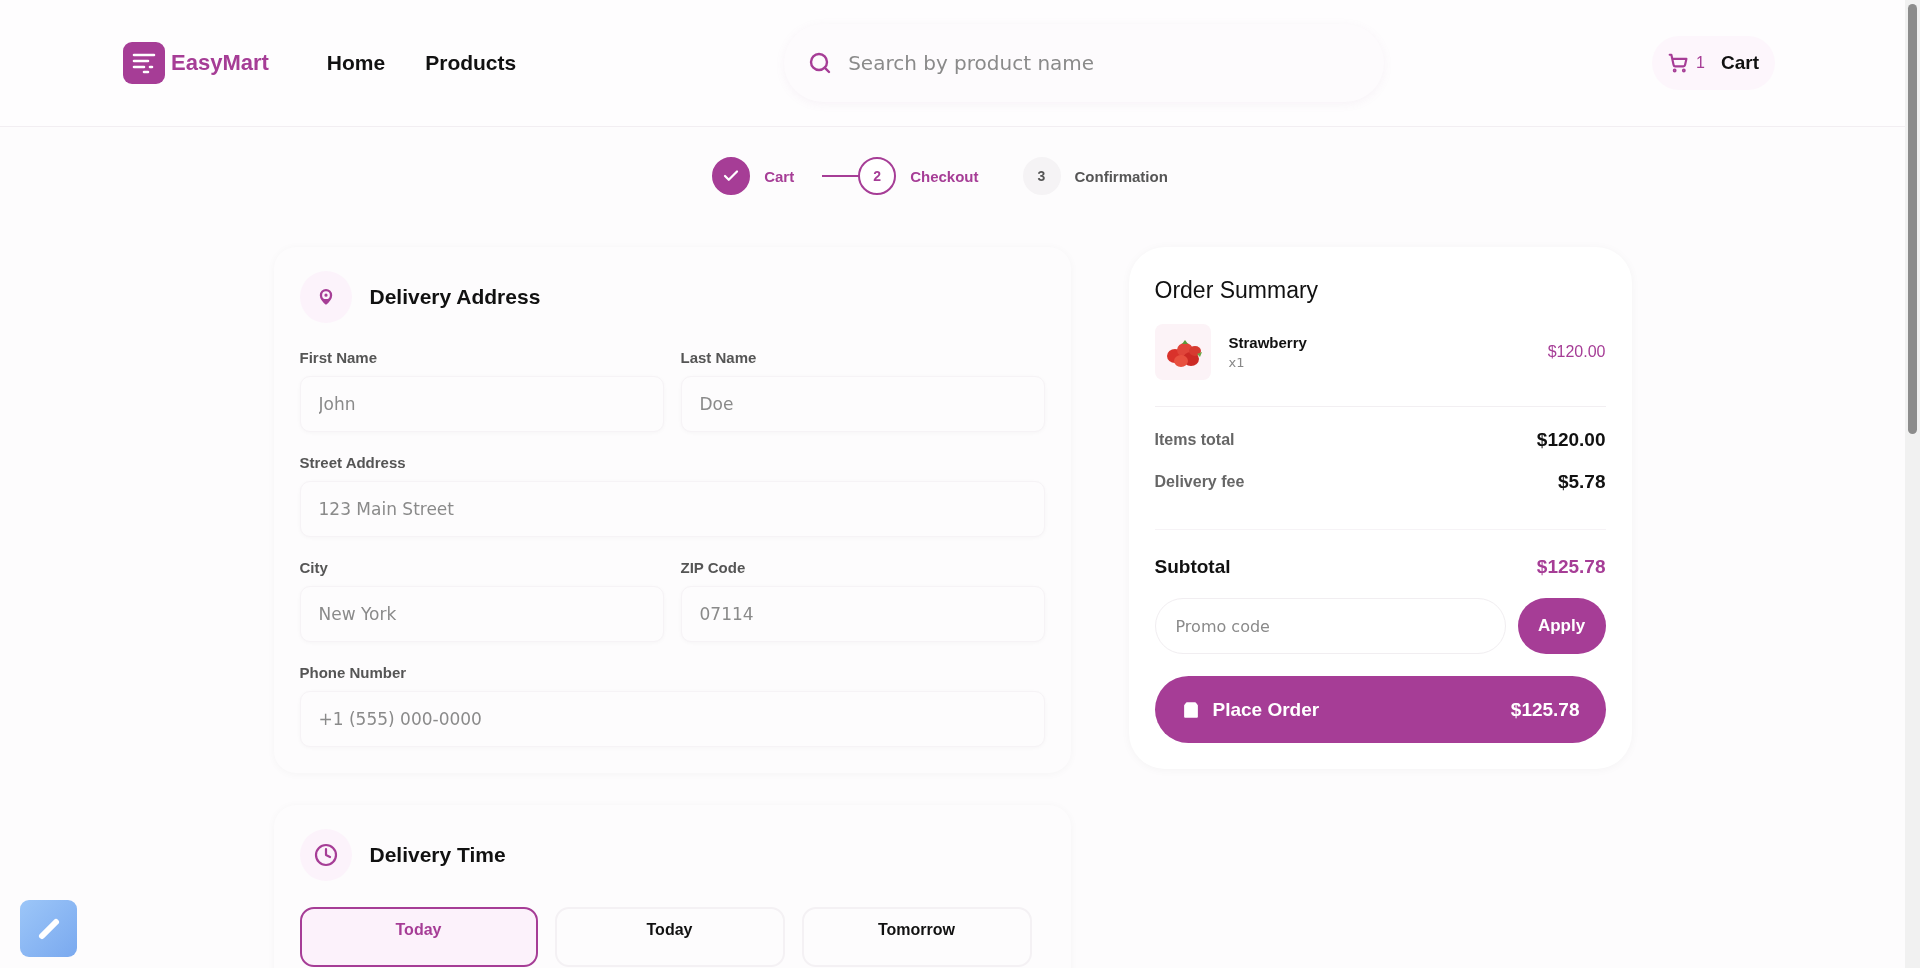 The image size is (1920, 968). What do you see at coordinates (353, 672) in the screenshot?
I see `field-label: Phone Number` at bounding box center [353, 672].